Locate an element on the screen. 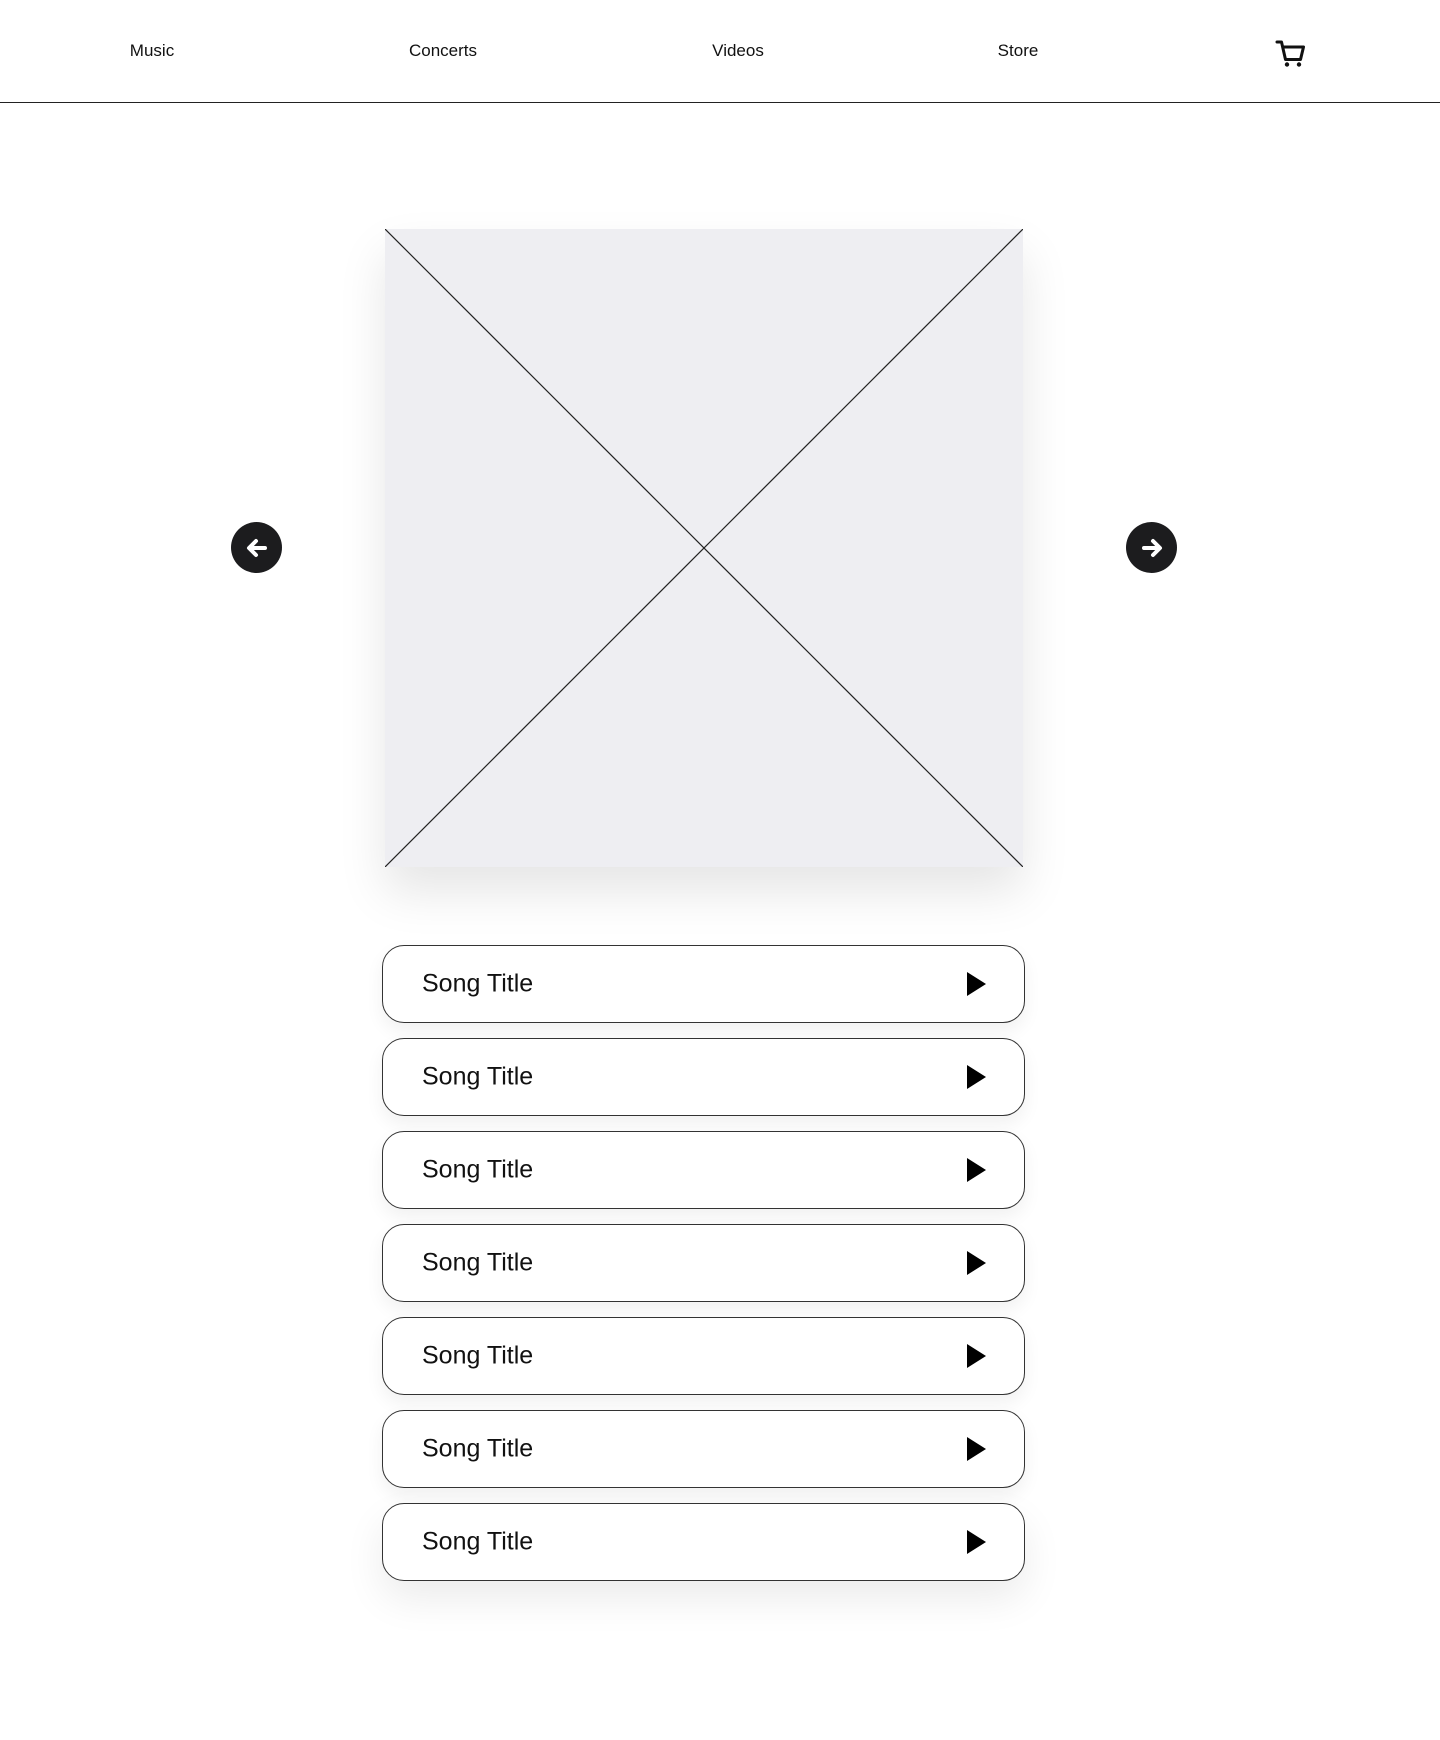 The image size is (1440, 1740). cart-button is located at coordinates (1290, 52).